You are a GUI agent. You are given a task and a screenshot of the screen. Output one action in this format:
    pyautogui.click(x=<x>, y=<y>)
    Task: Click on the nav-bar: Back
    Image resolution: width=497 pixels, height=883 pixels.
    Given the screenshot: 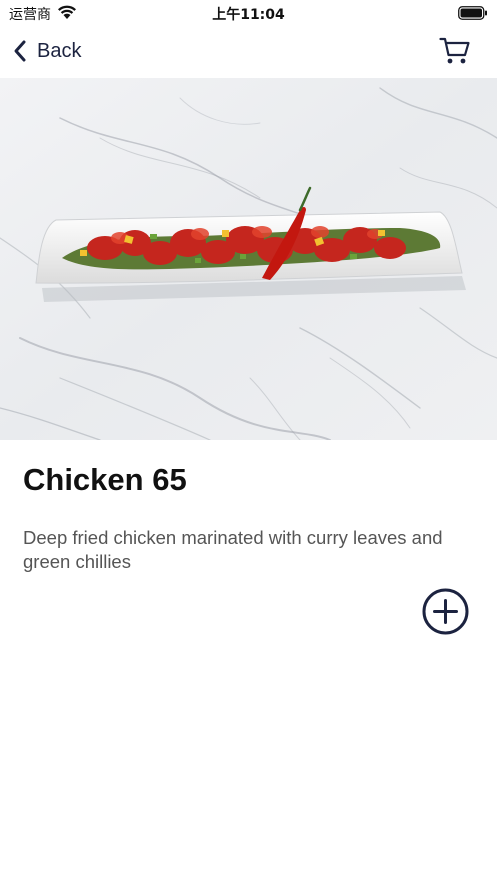 What is the action you would take?
    pyautogui.click(x=248, y=51)
    